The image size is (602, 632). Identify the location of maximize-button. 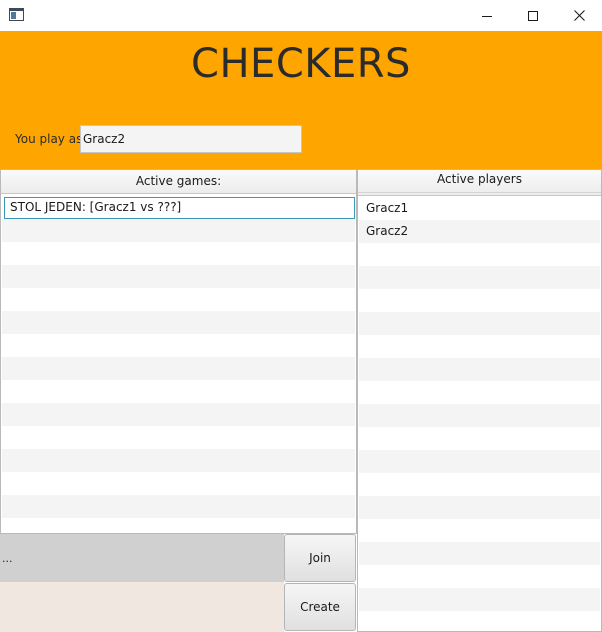
(533, 15).